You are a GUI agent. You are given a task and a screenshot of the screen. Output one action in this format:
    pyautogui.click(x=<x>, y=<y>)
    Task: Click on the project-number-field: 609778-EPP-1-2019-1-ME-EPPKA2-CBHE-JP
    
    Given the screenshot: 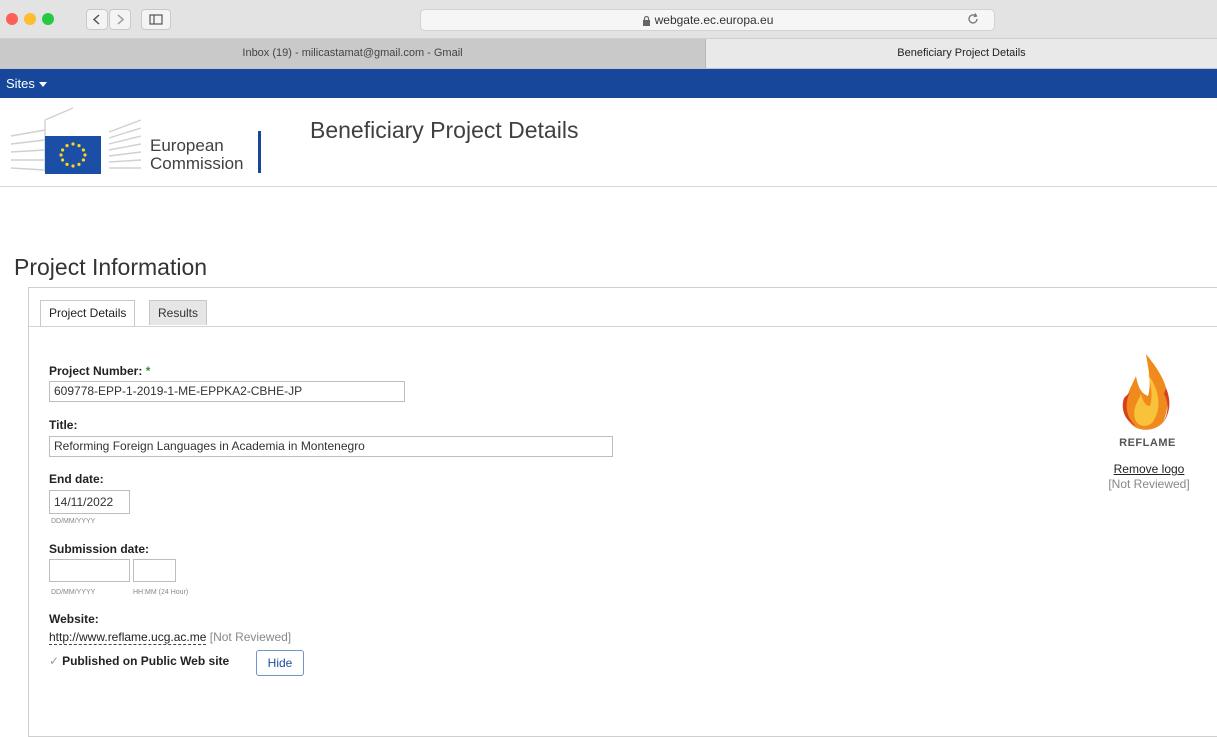 What is the action you would take?
    pyautogui.click(x=227, y=391)
    